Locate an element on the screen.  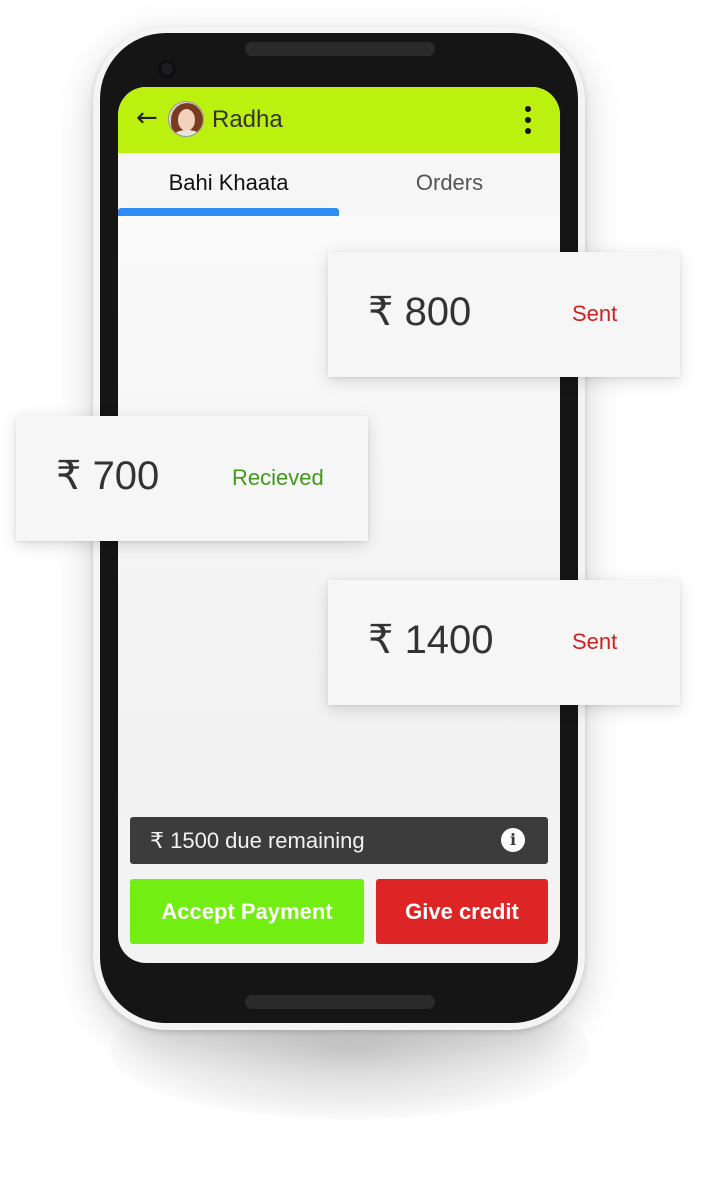
tab-bar: Bahi Khaata Orders is located at coordinates (339, 184).